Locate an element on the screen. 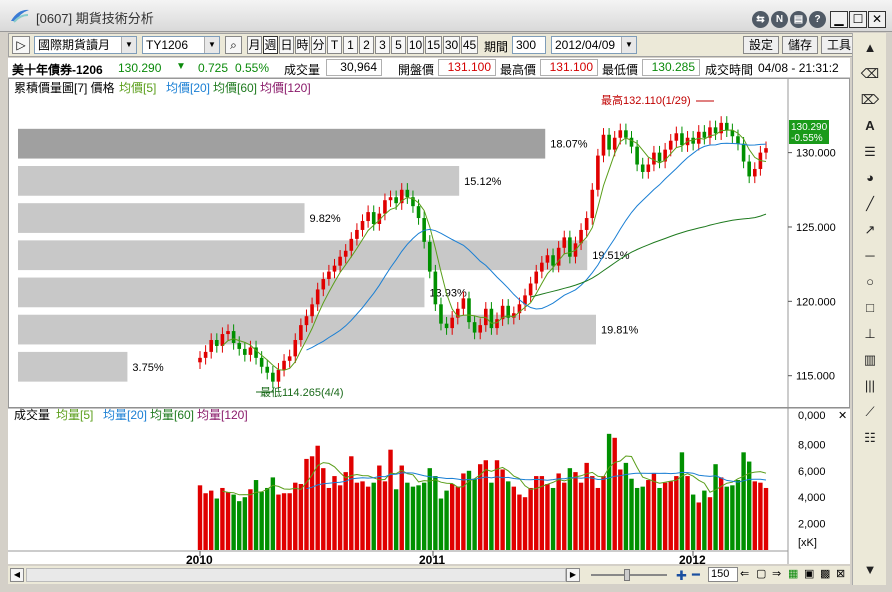 This screenshot has height=592, width=892. horizontal-line-icon: ─ is located at coordinates (870, 256).